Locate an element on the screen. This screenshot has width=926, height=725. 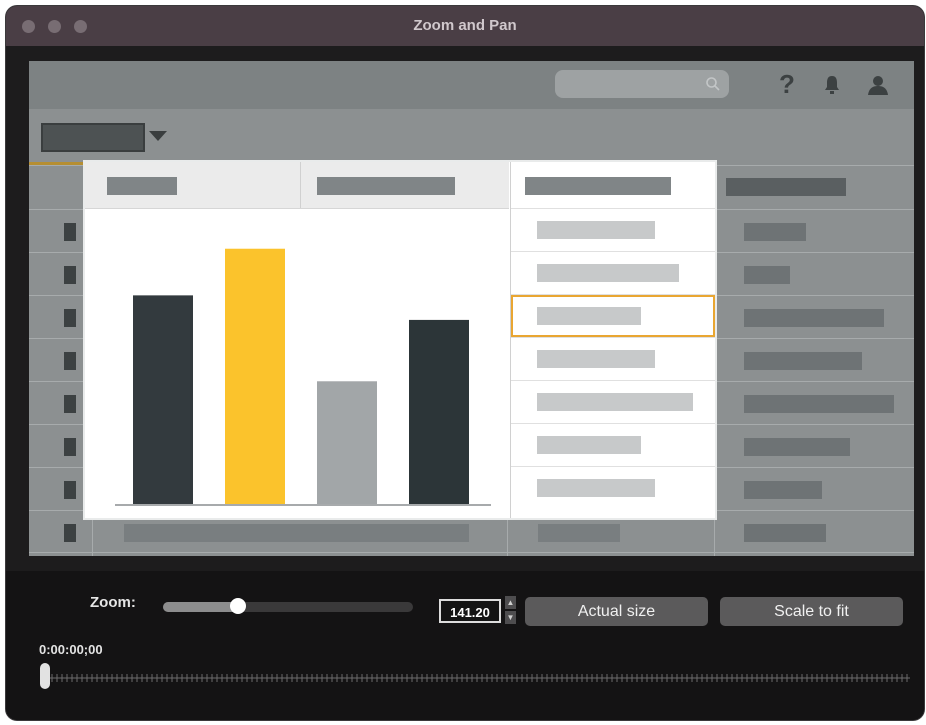
actual-size-button: Actual size is located at coordinates (616, 611).